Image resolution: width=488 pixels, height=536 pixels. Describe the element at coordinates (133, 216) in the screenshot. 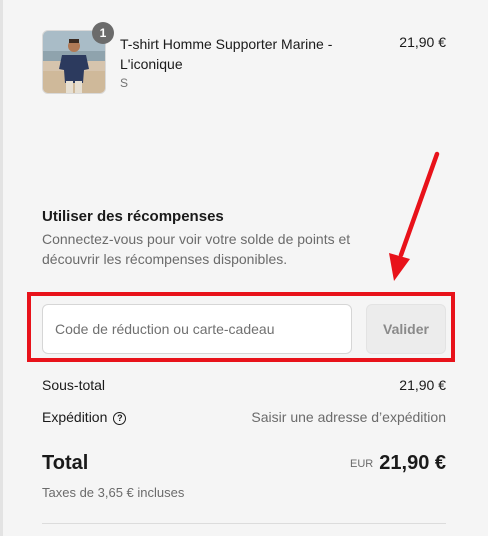

I see `rewards-title: Utiliser des récompenses` at that location.